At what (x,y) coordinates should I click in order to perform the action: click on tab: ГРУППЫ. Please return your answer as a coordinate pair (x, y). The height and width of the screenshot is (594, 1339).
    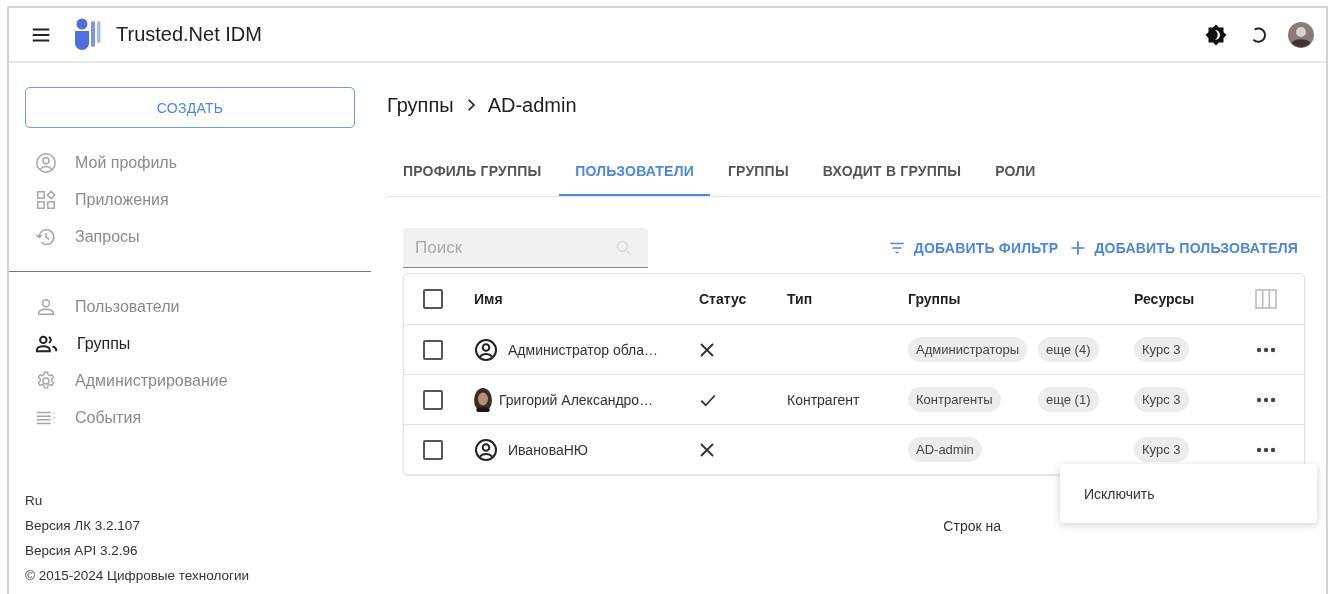
    Looking at the image, I should click on (758, 171).